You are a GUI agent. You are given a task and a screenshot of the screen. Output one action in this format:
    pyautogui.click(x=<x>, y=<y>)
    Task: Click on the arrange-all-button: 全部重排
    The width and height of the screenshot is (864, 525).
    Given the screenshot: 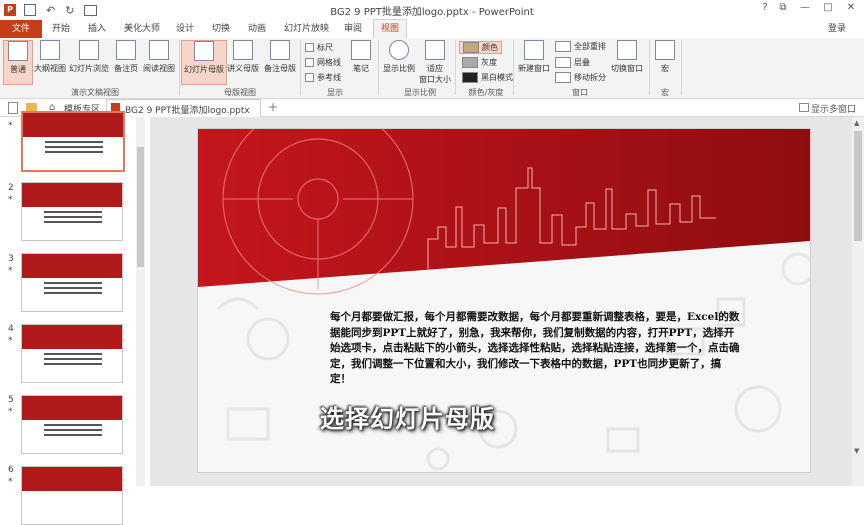 What is the action you would take?
    pyautogui.click(x=580, y=46)
    